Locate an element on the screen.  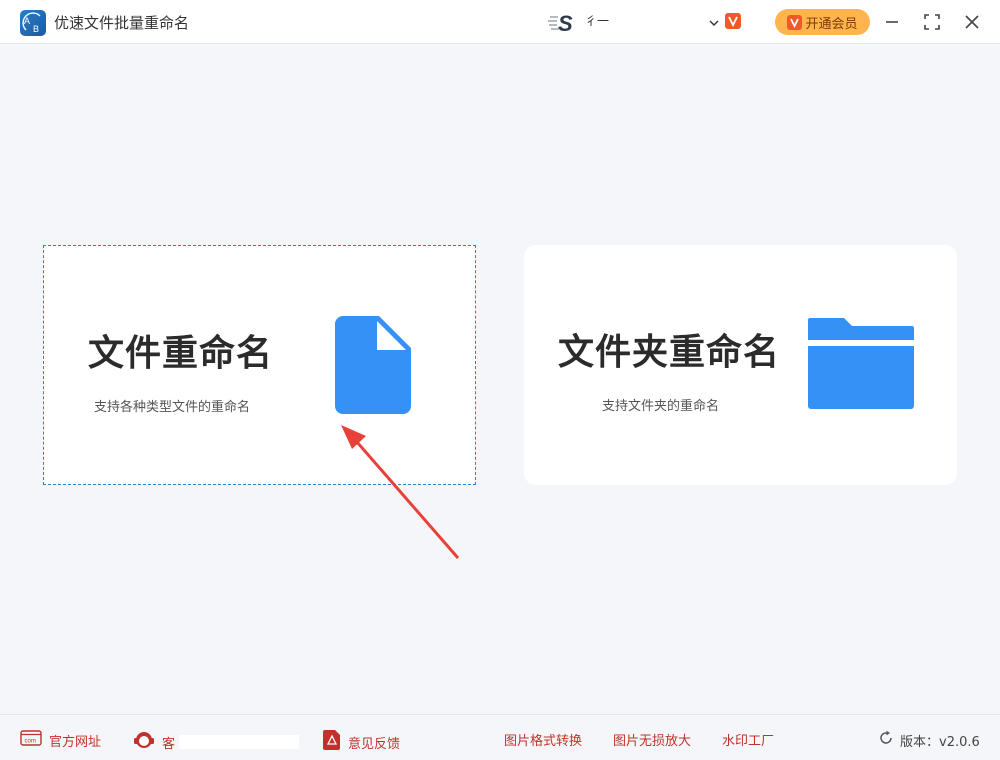
customer-service-link: 客 is located at coordinates (216, 742).